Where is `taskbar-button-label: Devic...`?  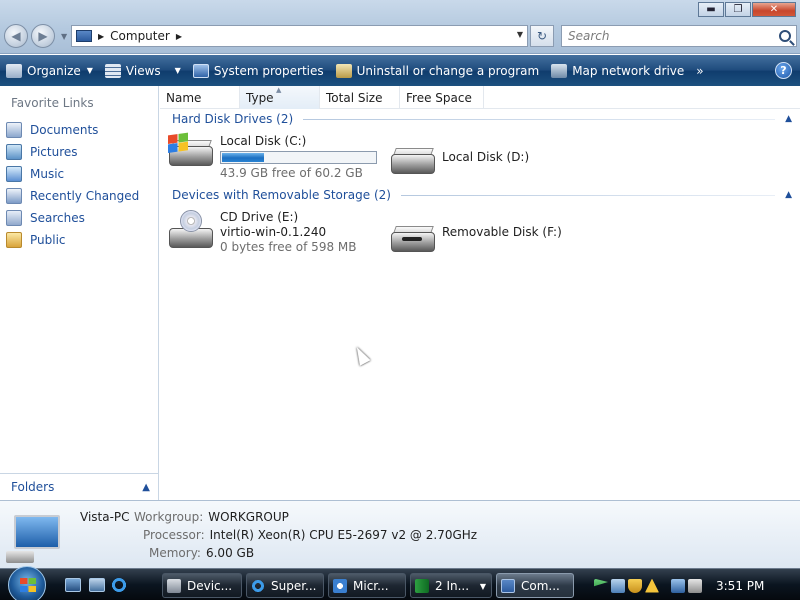
taskbar-button-label: Devic... is located at coordinates (210, 585).